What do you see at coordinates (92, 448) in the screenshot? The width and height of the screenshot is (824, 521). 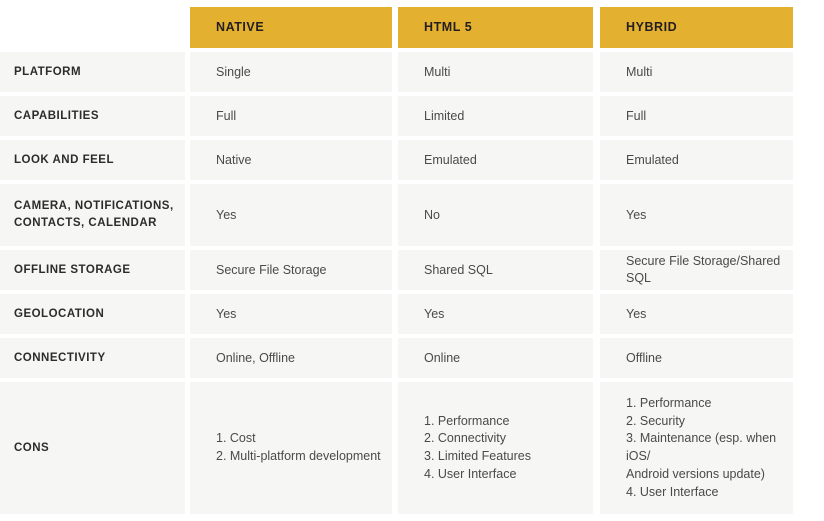 I see `table-row-header: CONS` at bounding box center [92, 448].